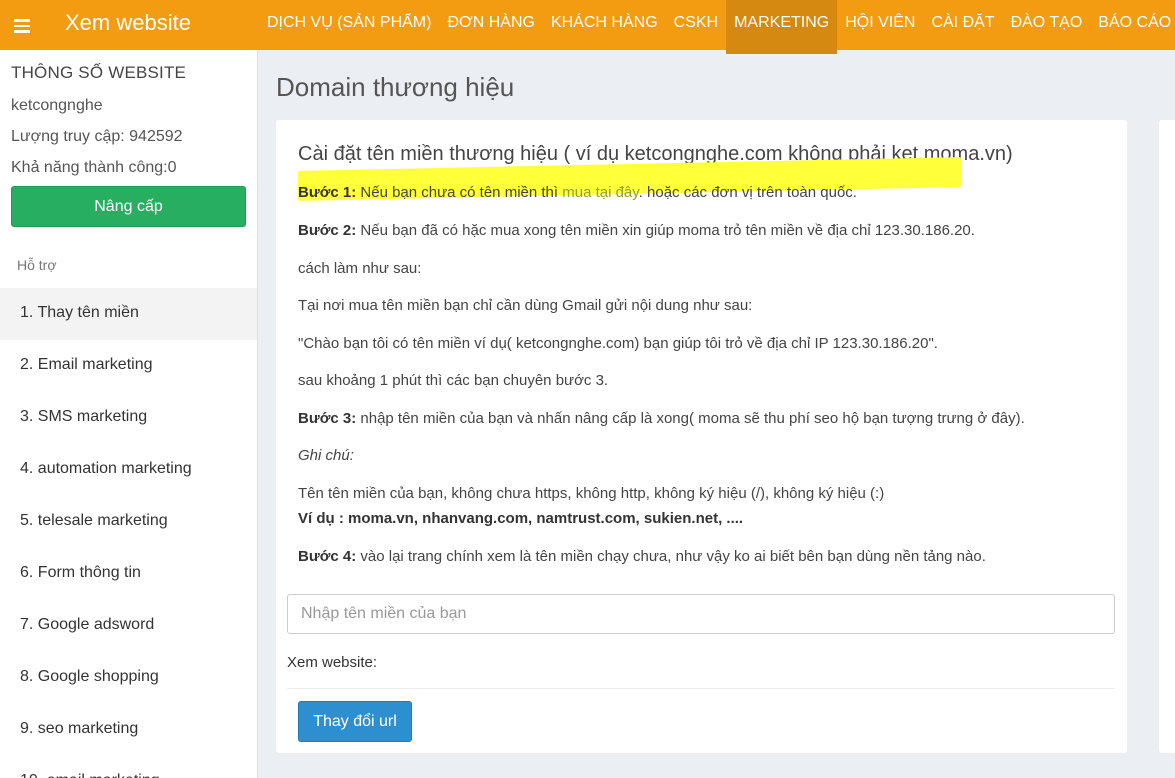 Image resolution: width=1175 pixels, height=778 pixels. What do you see at coordinates (1167, 436) in the screenshot?
I see `right-panel-edge` at bounding box center [1167, 436].